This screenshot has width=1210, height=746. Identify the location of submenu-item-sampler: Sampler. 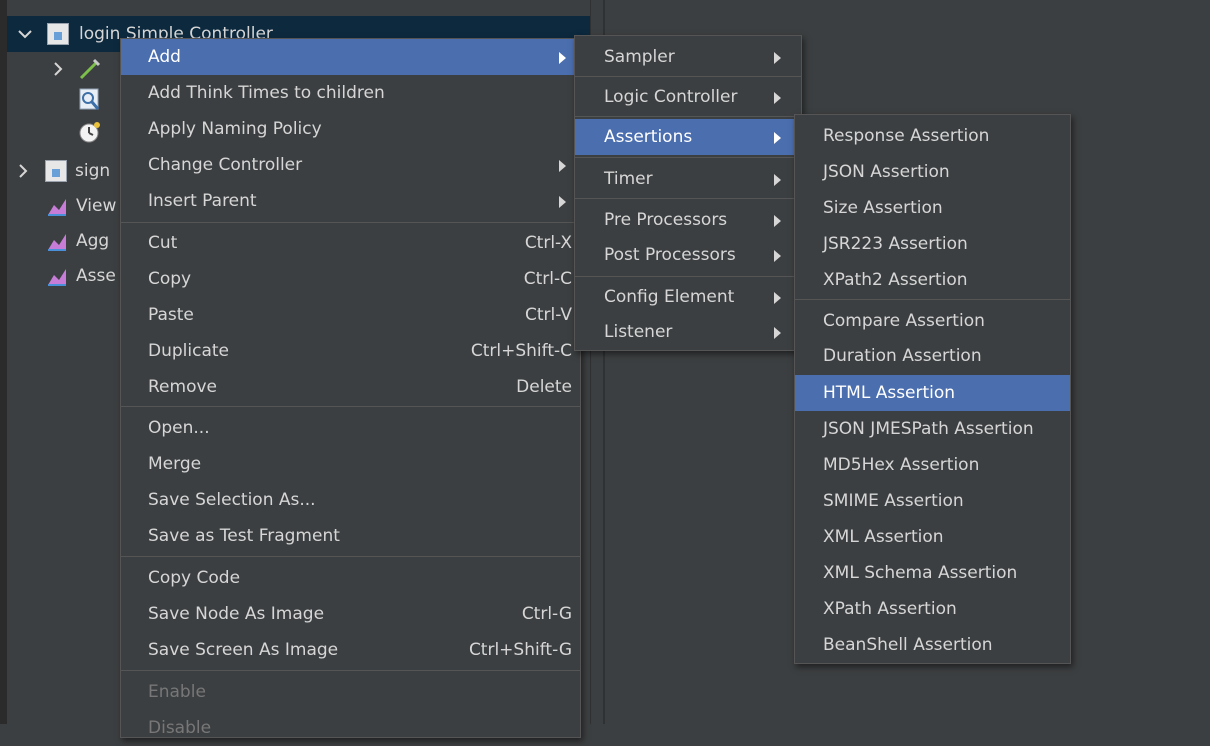
(688, 57).